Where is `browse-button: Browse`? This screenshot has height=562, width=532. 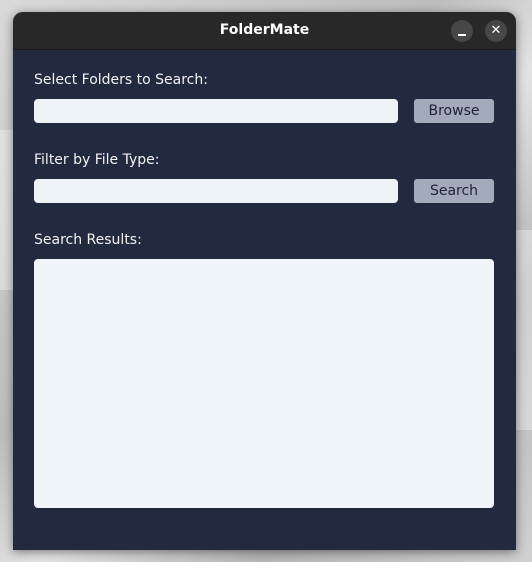
browse-button: Browse is located at coordinates (454, 111).